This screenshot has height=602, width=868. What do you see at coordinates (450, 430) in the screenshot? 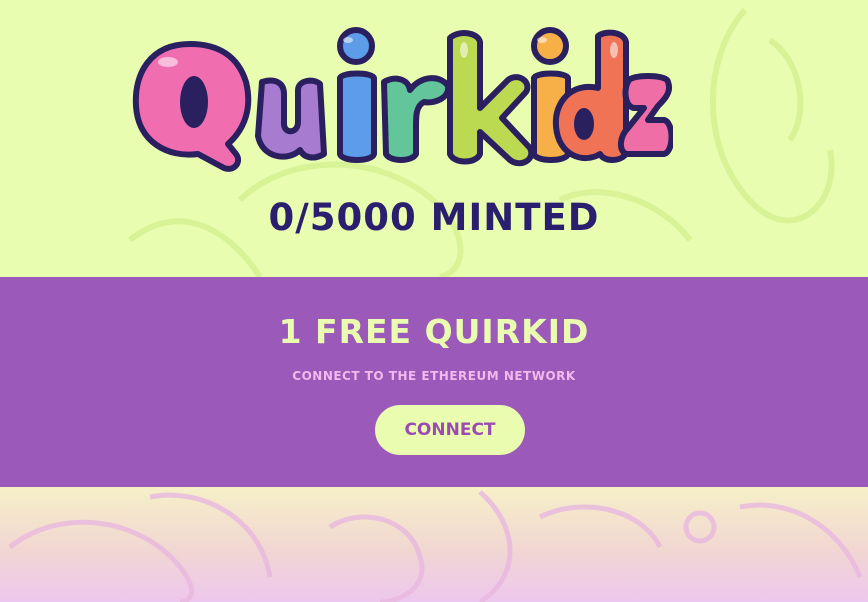
I see `connect-button: CONNECT` at bounding box center [450, 430].